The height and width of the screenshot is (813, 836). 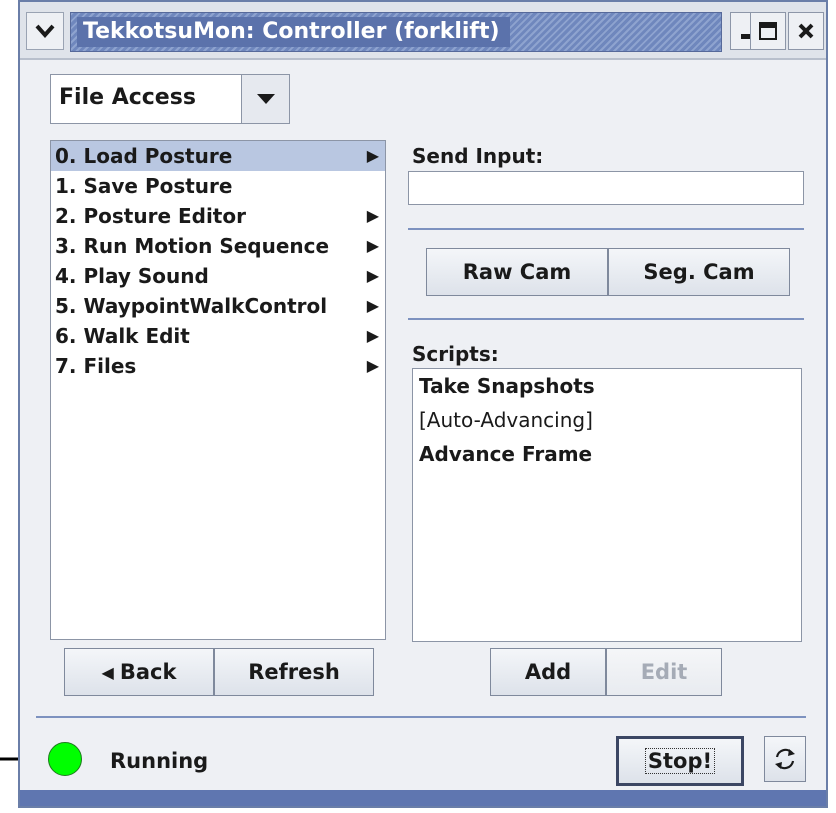 What do you see at coordinates (127, 97) in the screenshot?
I see `mode-combo-value: File Access` at bounding box center [127, 97].